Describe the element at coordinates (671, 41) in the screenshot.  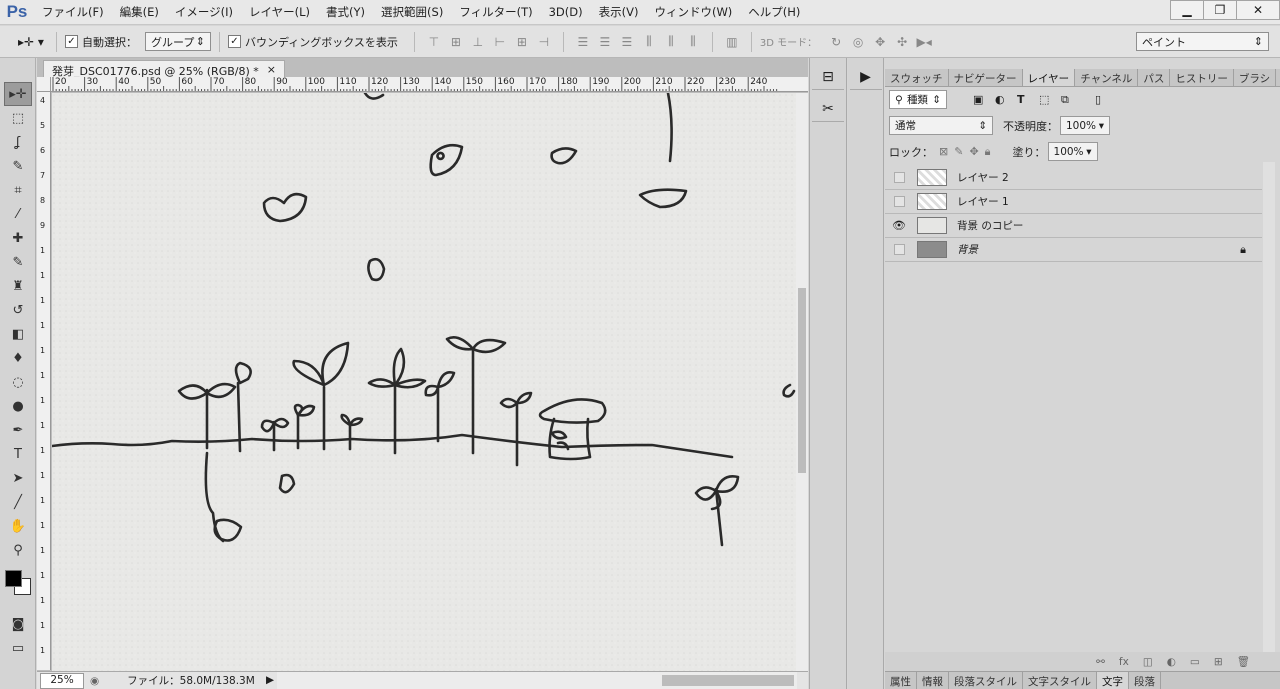
I see `distribute-hcenter-icon: ⫼` at that location.